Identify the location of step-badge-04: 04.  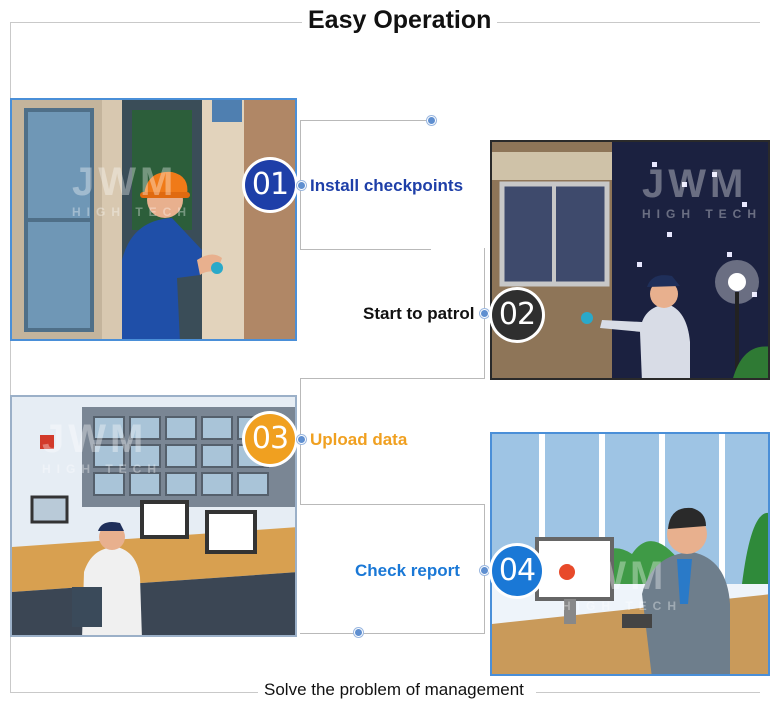
(517, 571).